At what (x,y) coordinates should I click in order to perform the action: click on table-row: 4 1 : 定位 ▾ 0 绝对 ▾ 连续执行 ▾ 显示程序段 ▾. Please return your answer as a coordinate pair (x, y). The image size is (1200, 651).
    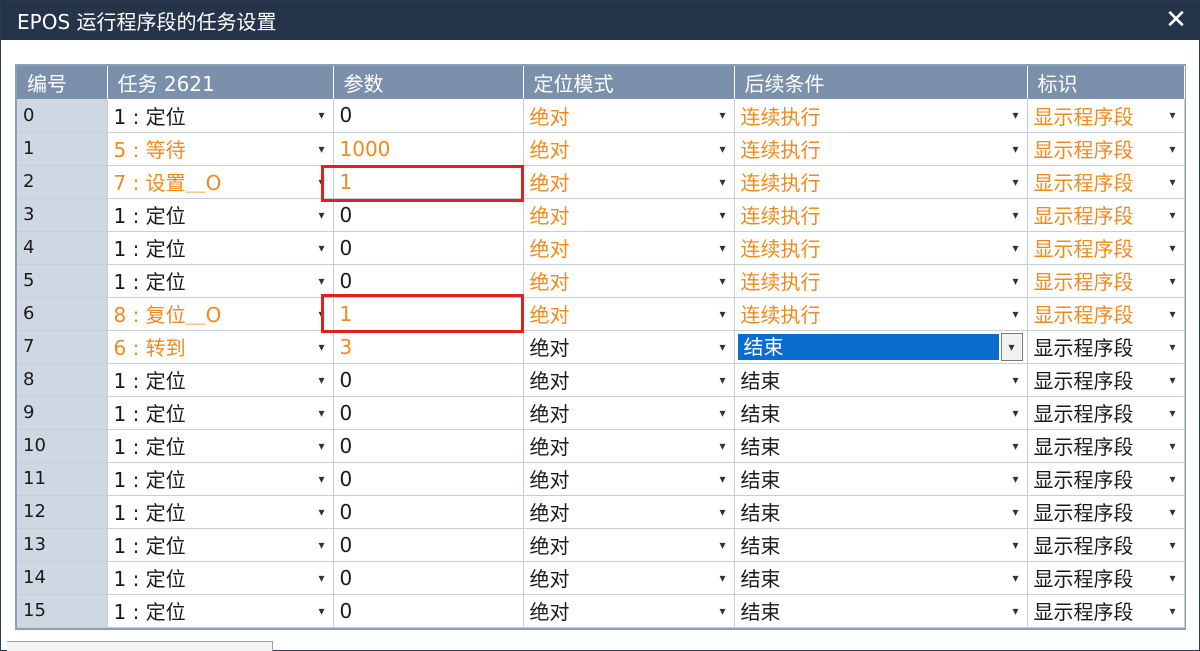
    Looking at the image, I should click on (601, 248).